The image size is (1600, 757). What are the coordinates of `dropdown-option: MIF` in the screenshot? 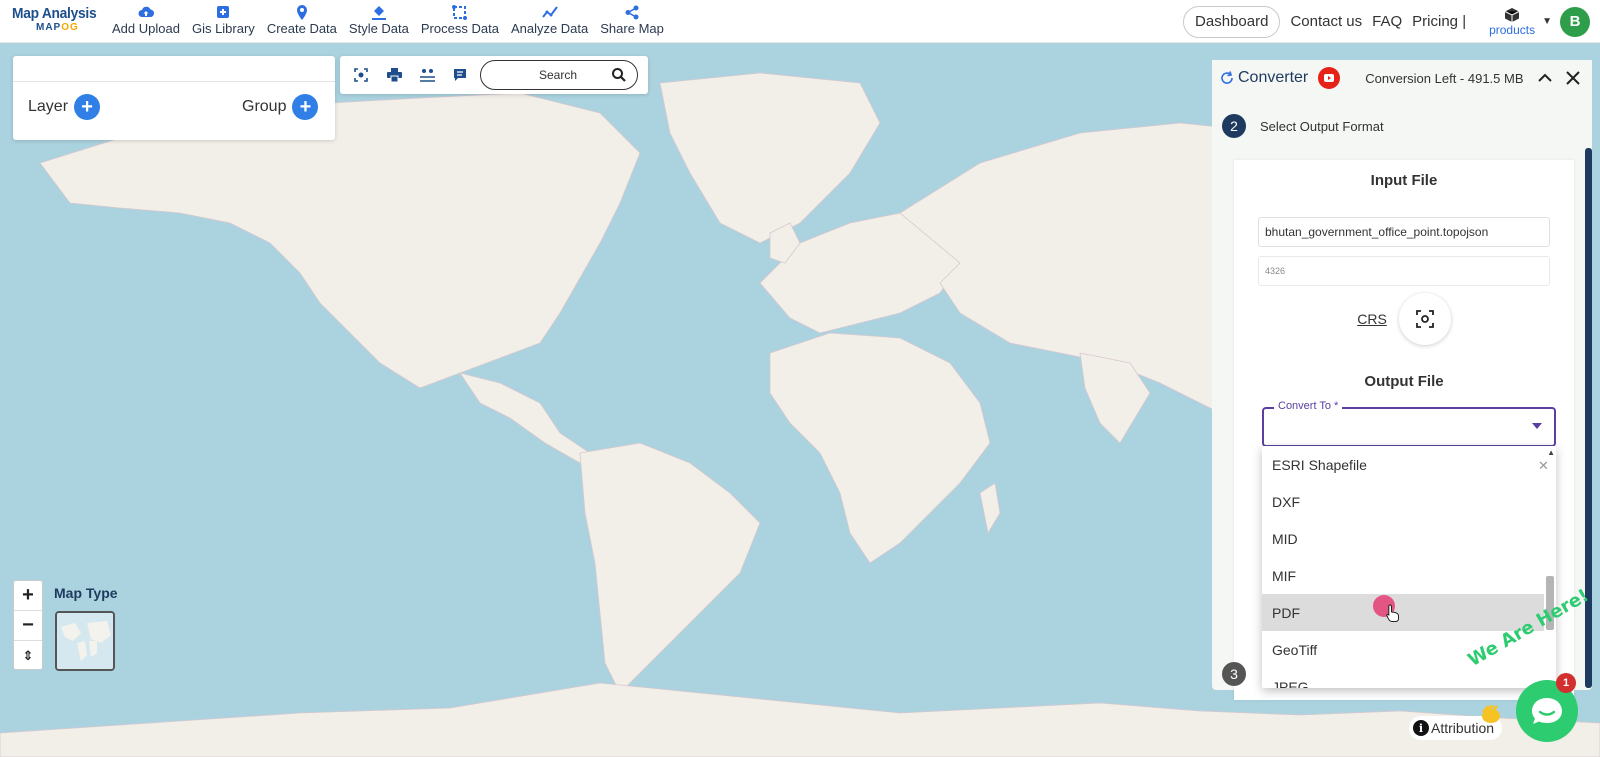 It's located at (1403, 575).